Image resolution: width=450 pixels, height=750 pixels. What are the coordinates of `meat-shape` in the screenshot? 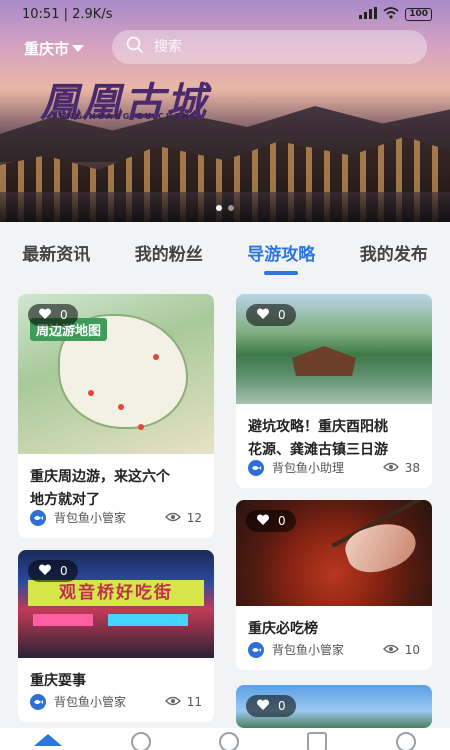 It's located at (381, 547).